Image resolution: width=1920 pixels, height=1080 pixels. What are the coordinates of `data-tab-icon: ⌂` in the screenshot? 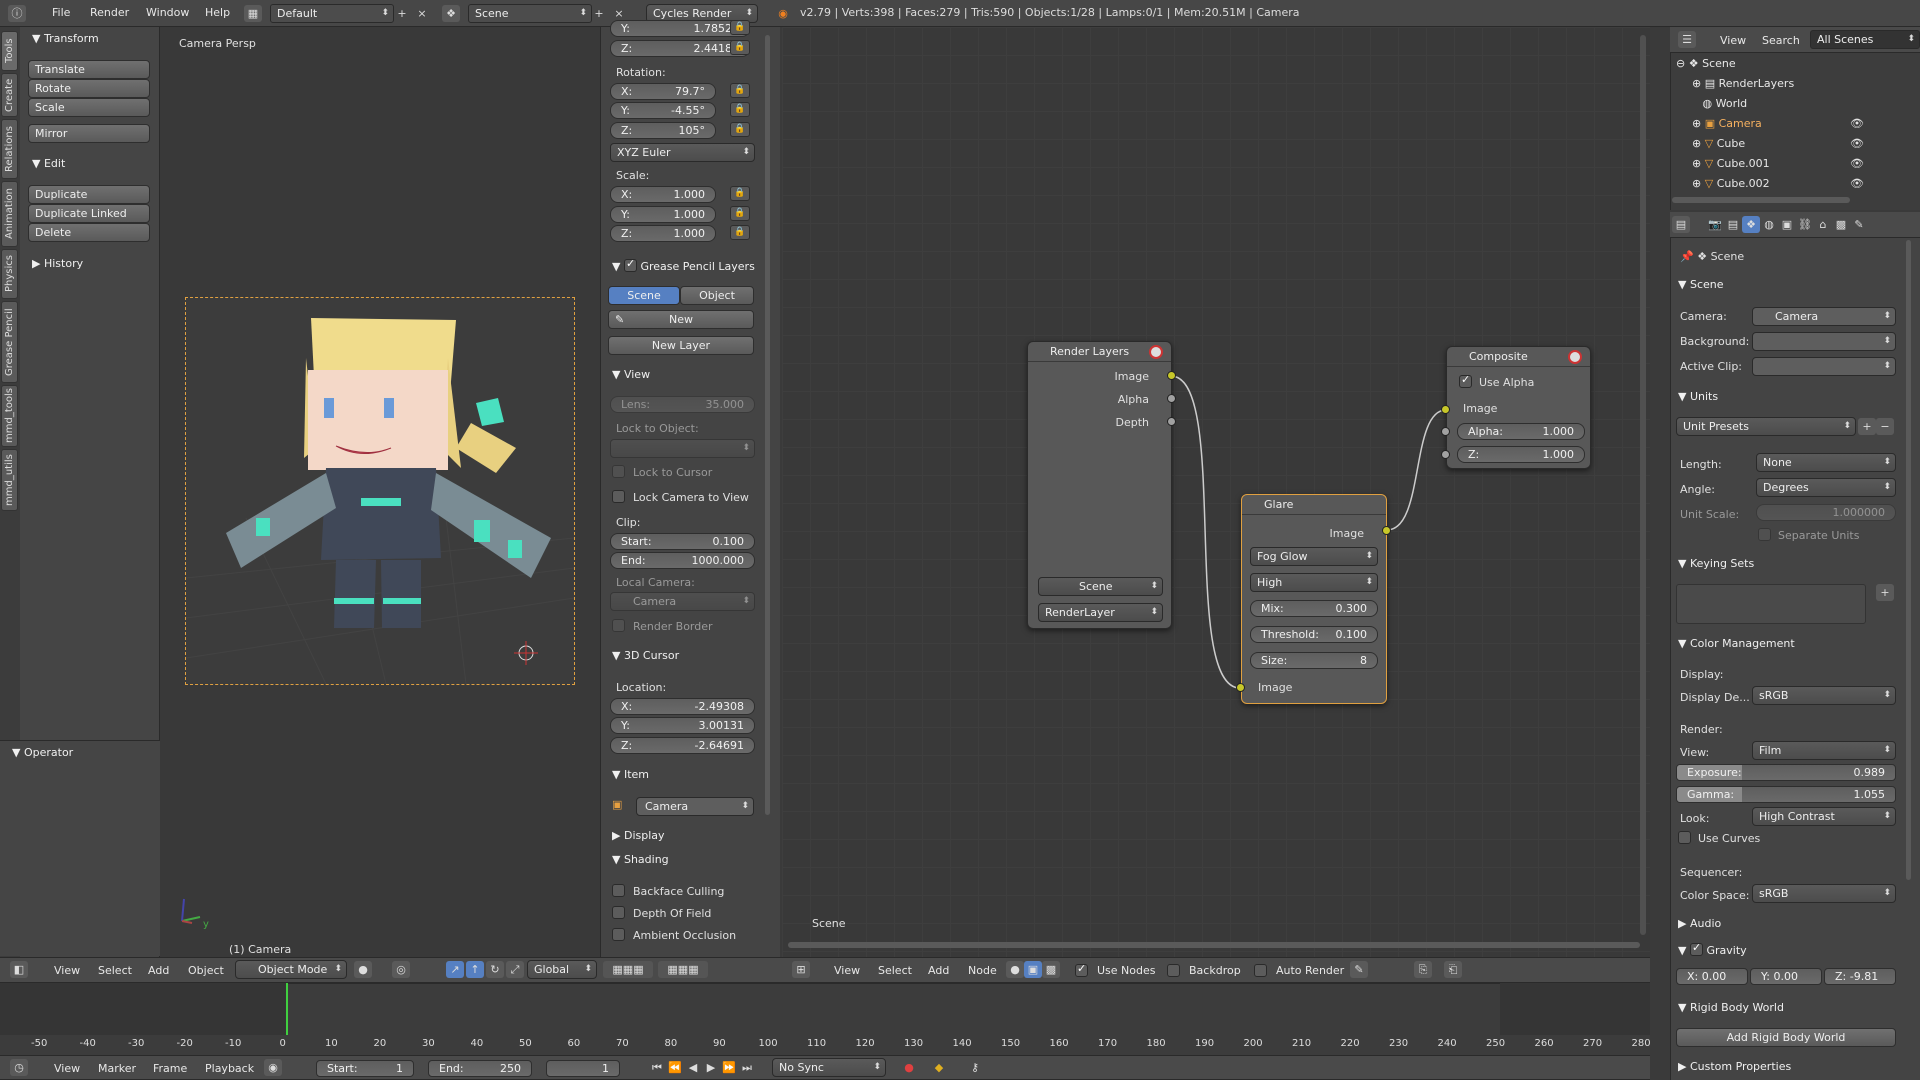 It's located at (1823, 224).